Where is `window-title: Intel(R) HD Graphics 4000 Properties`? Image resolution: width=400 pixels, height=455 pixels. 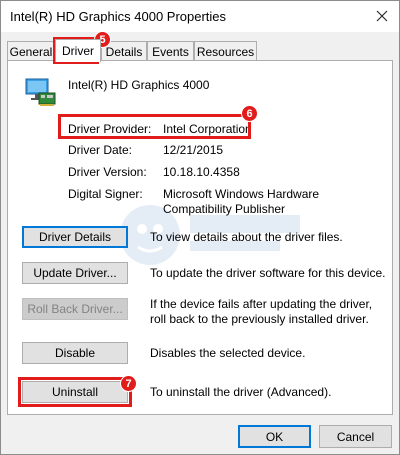 window-title: Intel(R) HD Graphics 4000 Properties is located at coordinates (118, 16).